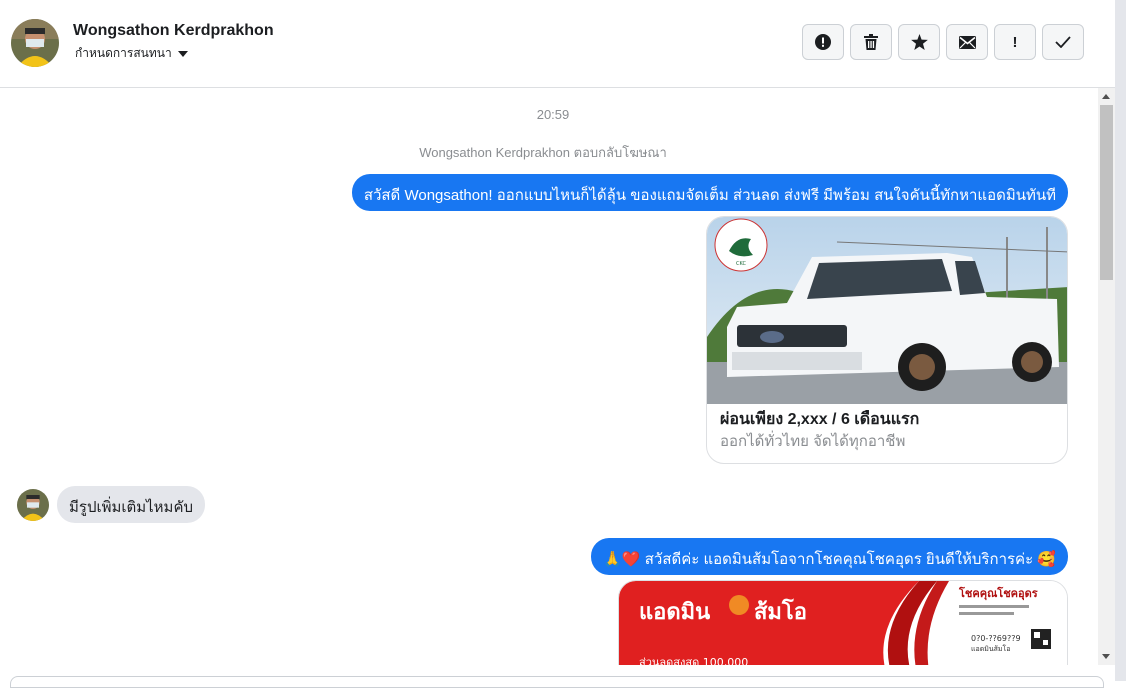 Image resolution: width=1126 pixels, height=688 pixels. I want to click on scroll-down-arrow-icon, so click(1106, 656).